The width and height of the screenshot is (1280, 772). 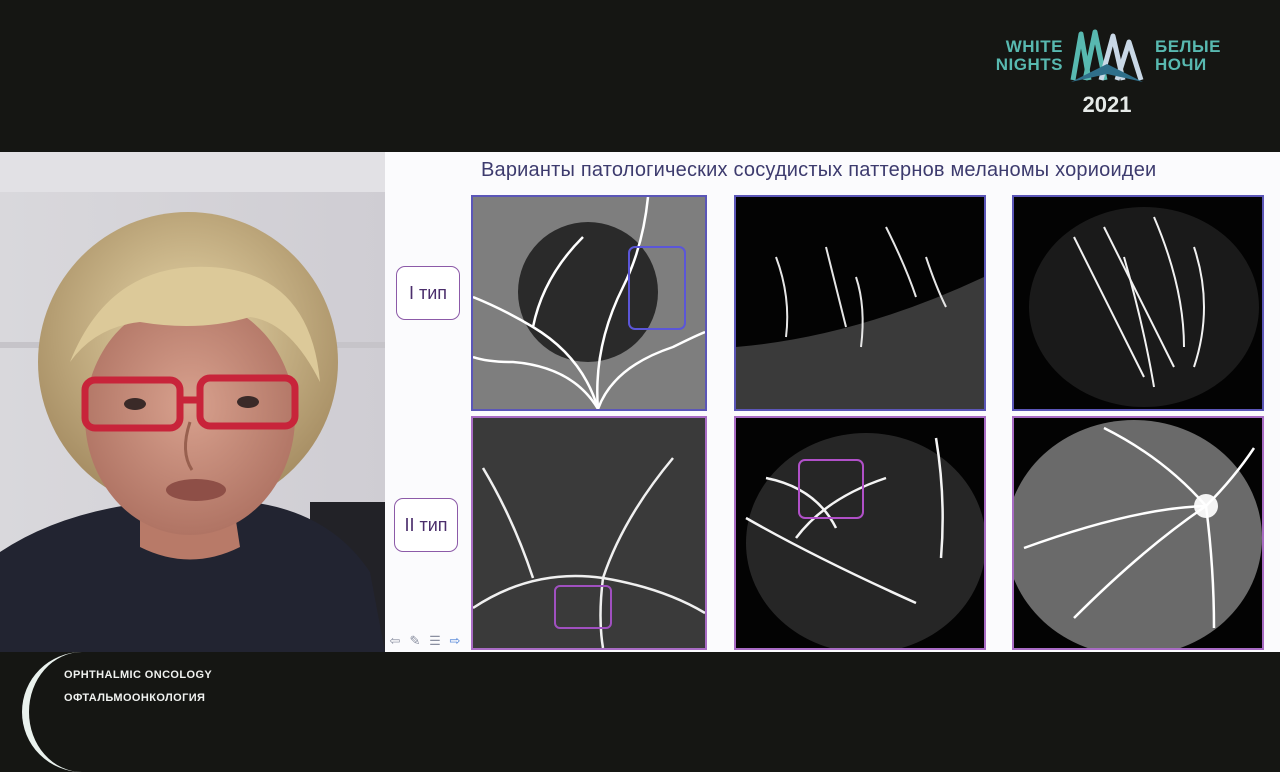 I want to click on type-2-label: II тип, so click(x=426, y=525).